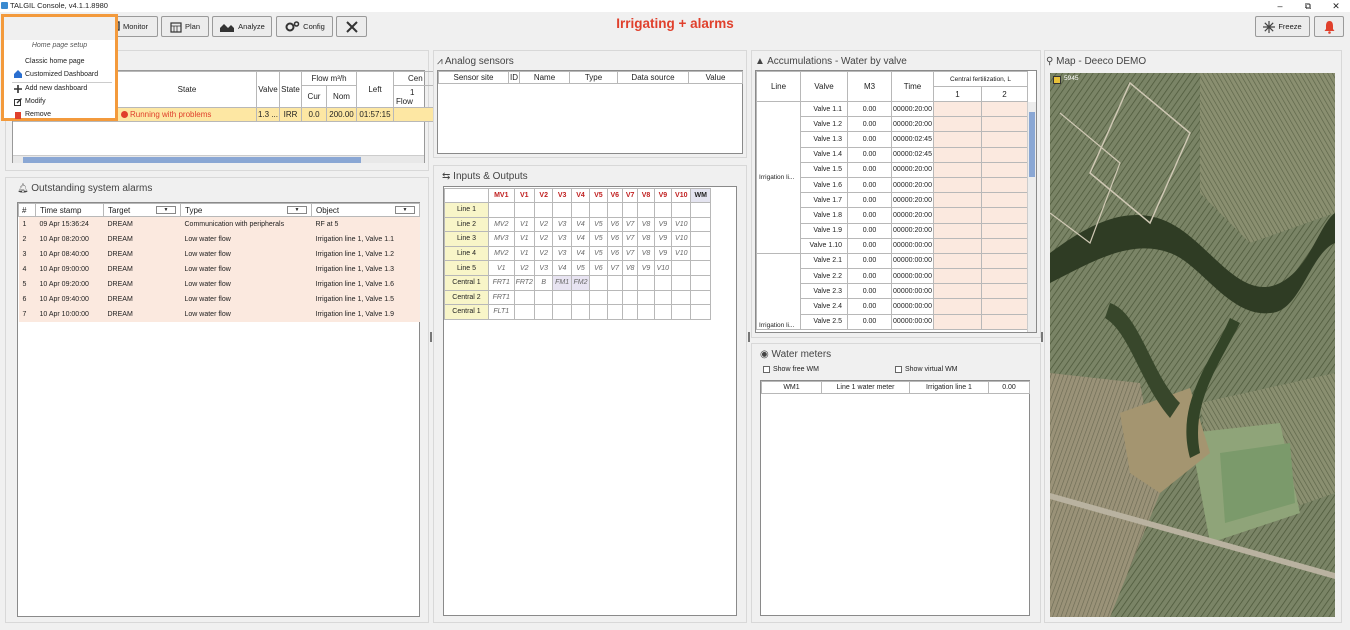 Image resolution: width=1350 pixels, height=630 pixels. What do you see at coordinates (663, 224) in the screenshot?
I see `io-cell: V9` at bounding box center [663, 224].